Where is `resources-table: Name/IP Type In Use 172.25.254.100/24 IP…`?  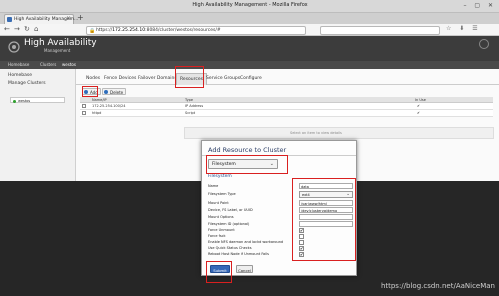
resources-table: Name/IP Type In Use 172.25.254.100/24 IP… is located at coordinates (286, 107).